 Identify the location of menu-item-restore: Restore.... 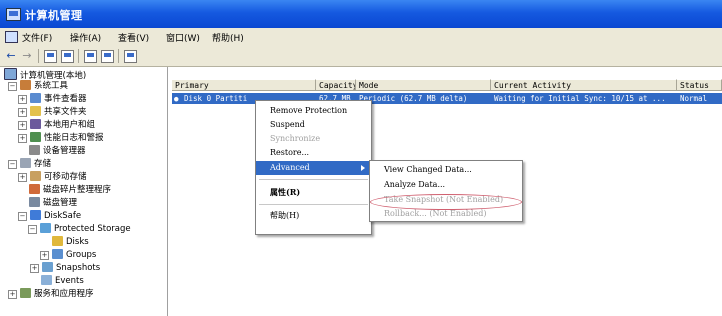
(313, 153).